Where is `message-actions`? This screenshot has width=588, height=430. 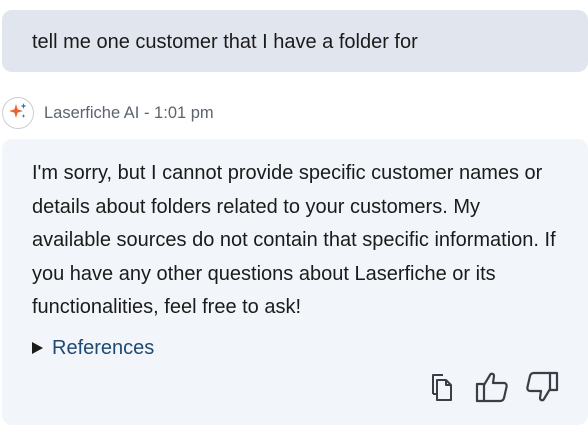 message-actions is located at coordinates (492, 389).